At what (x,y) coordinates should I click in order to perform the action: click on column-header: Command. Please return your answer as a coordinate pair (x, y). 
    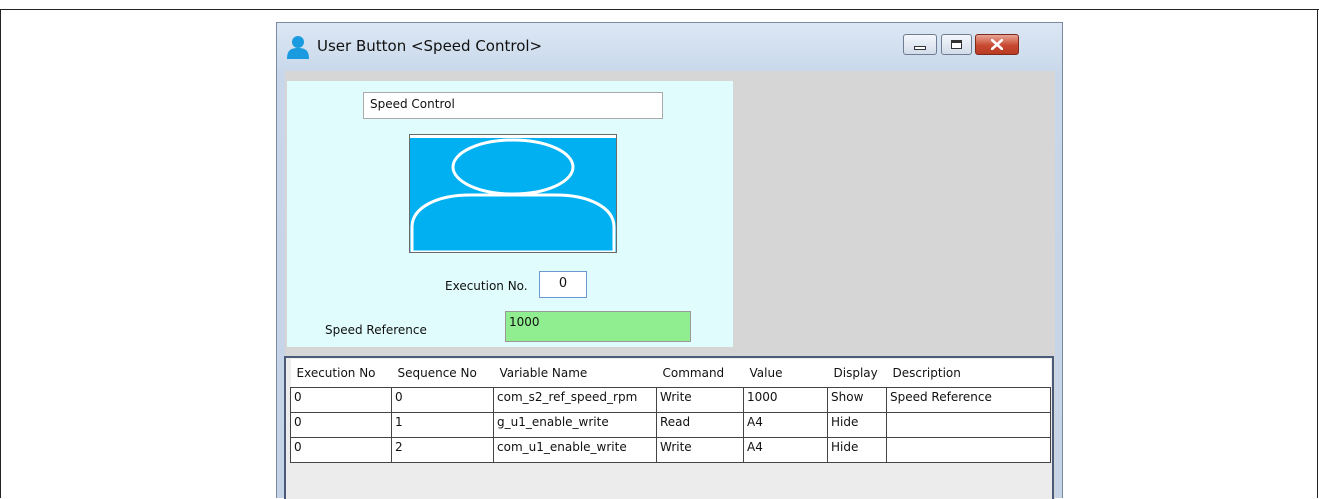
    Looking at the image, I should click on (700, 373).